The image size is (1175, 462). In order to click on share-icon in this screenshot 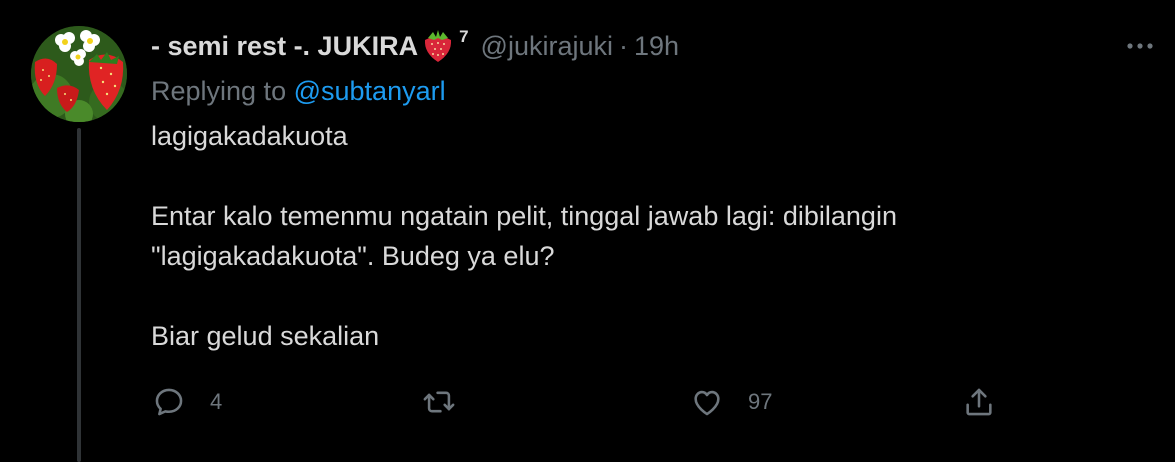, I will do `click(979, 402)`.